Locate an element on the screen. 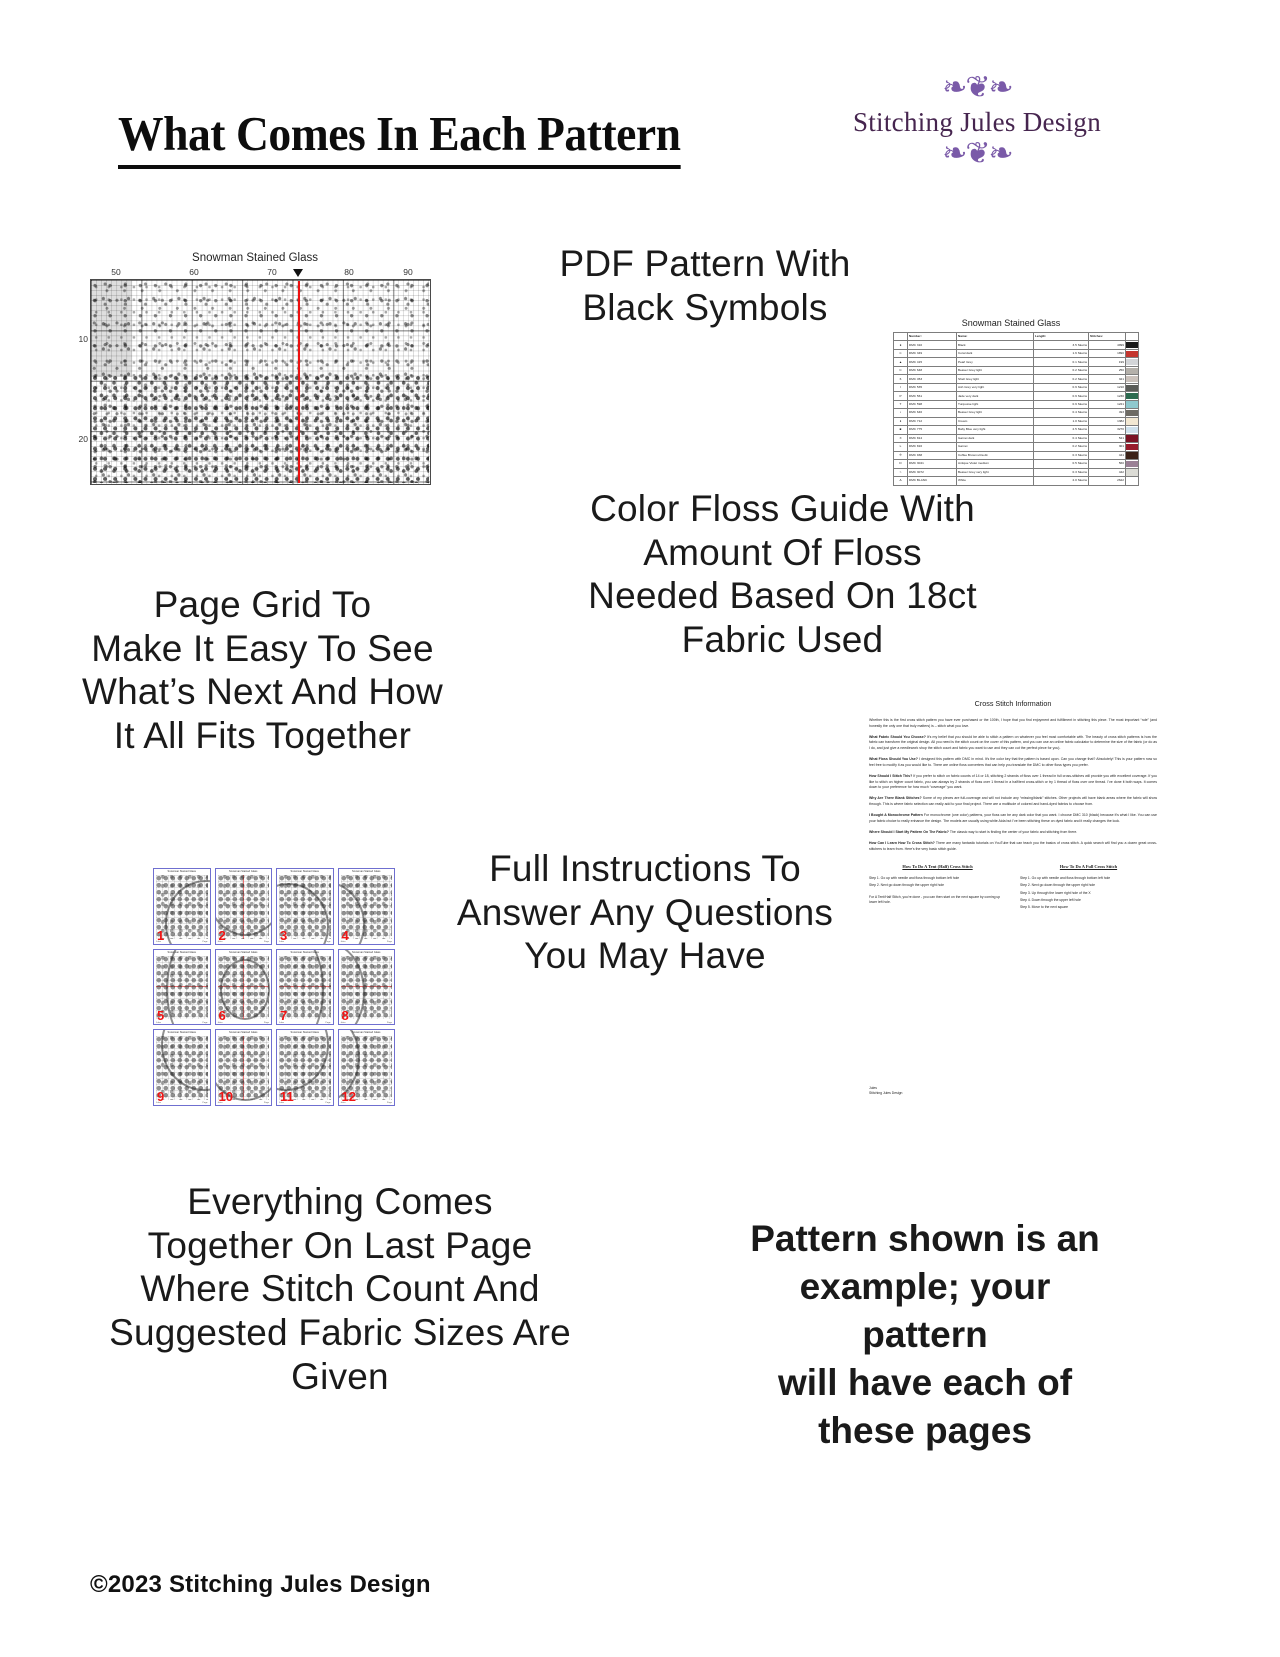  chart-col-tick: 80 is located at coordinates (349, 272).